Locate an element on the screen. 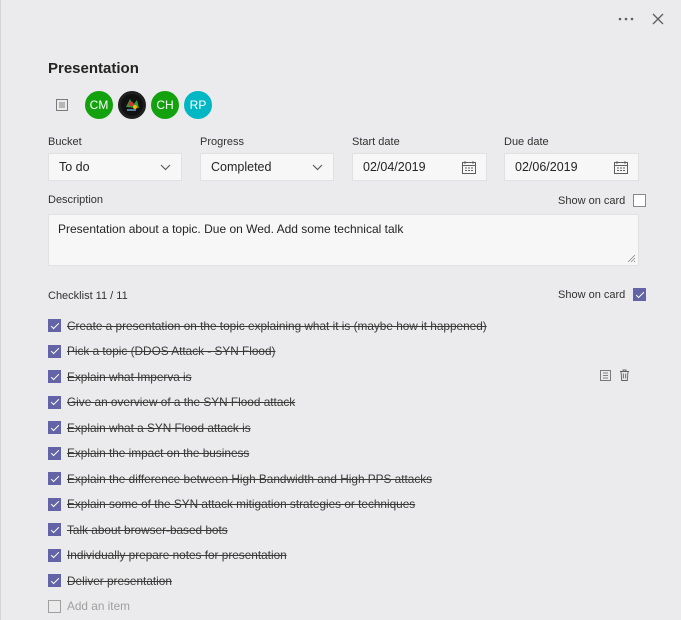 This screenshot has height=620, width=681. start-date-label: Start date is located at coordinates (376, 142).